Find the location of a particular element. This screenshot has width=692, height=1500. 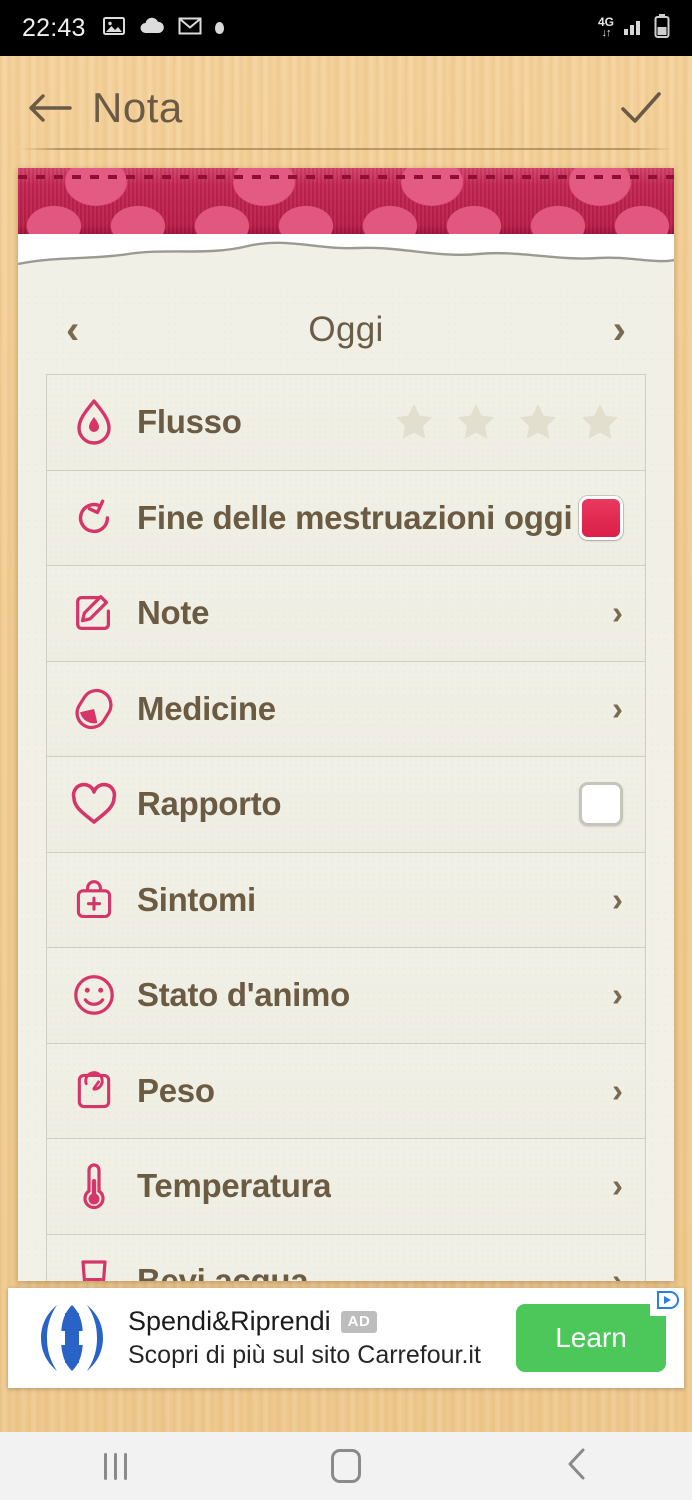

recents-button is located at coordinates (115, 1466).